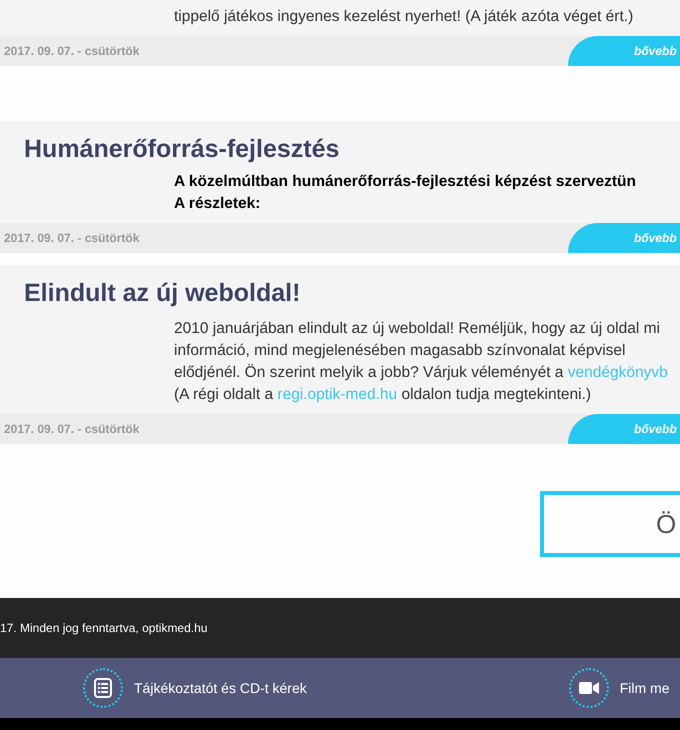 The width and height of the screenshot is (680, 730). What do you see at coordinates (104, 628) in the screenshot?
I see `copyright-text: 17. Minden jog fenntartva, optikmed.hu` at bounding box center [104, 628].